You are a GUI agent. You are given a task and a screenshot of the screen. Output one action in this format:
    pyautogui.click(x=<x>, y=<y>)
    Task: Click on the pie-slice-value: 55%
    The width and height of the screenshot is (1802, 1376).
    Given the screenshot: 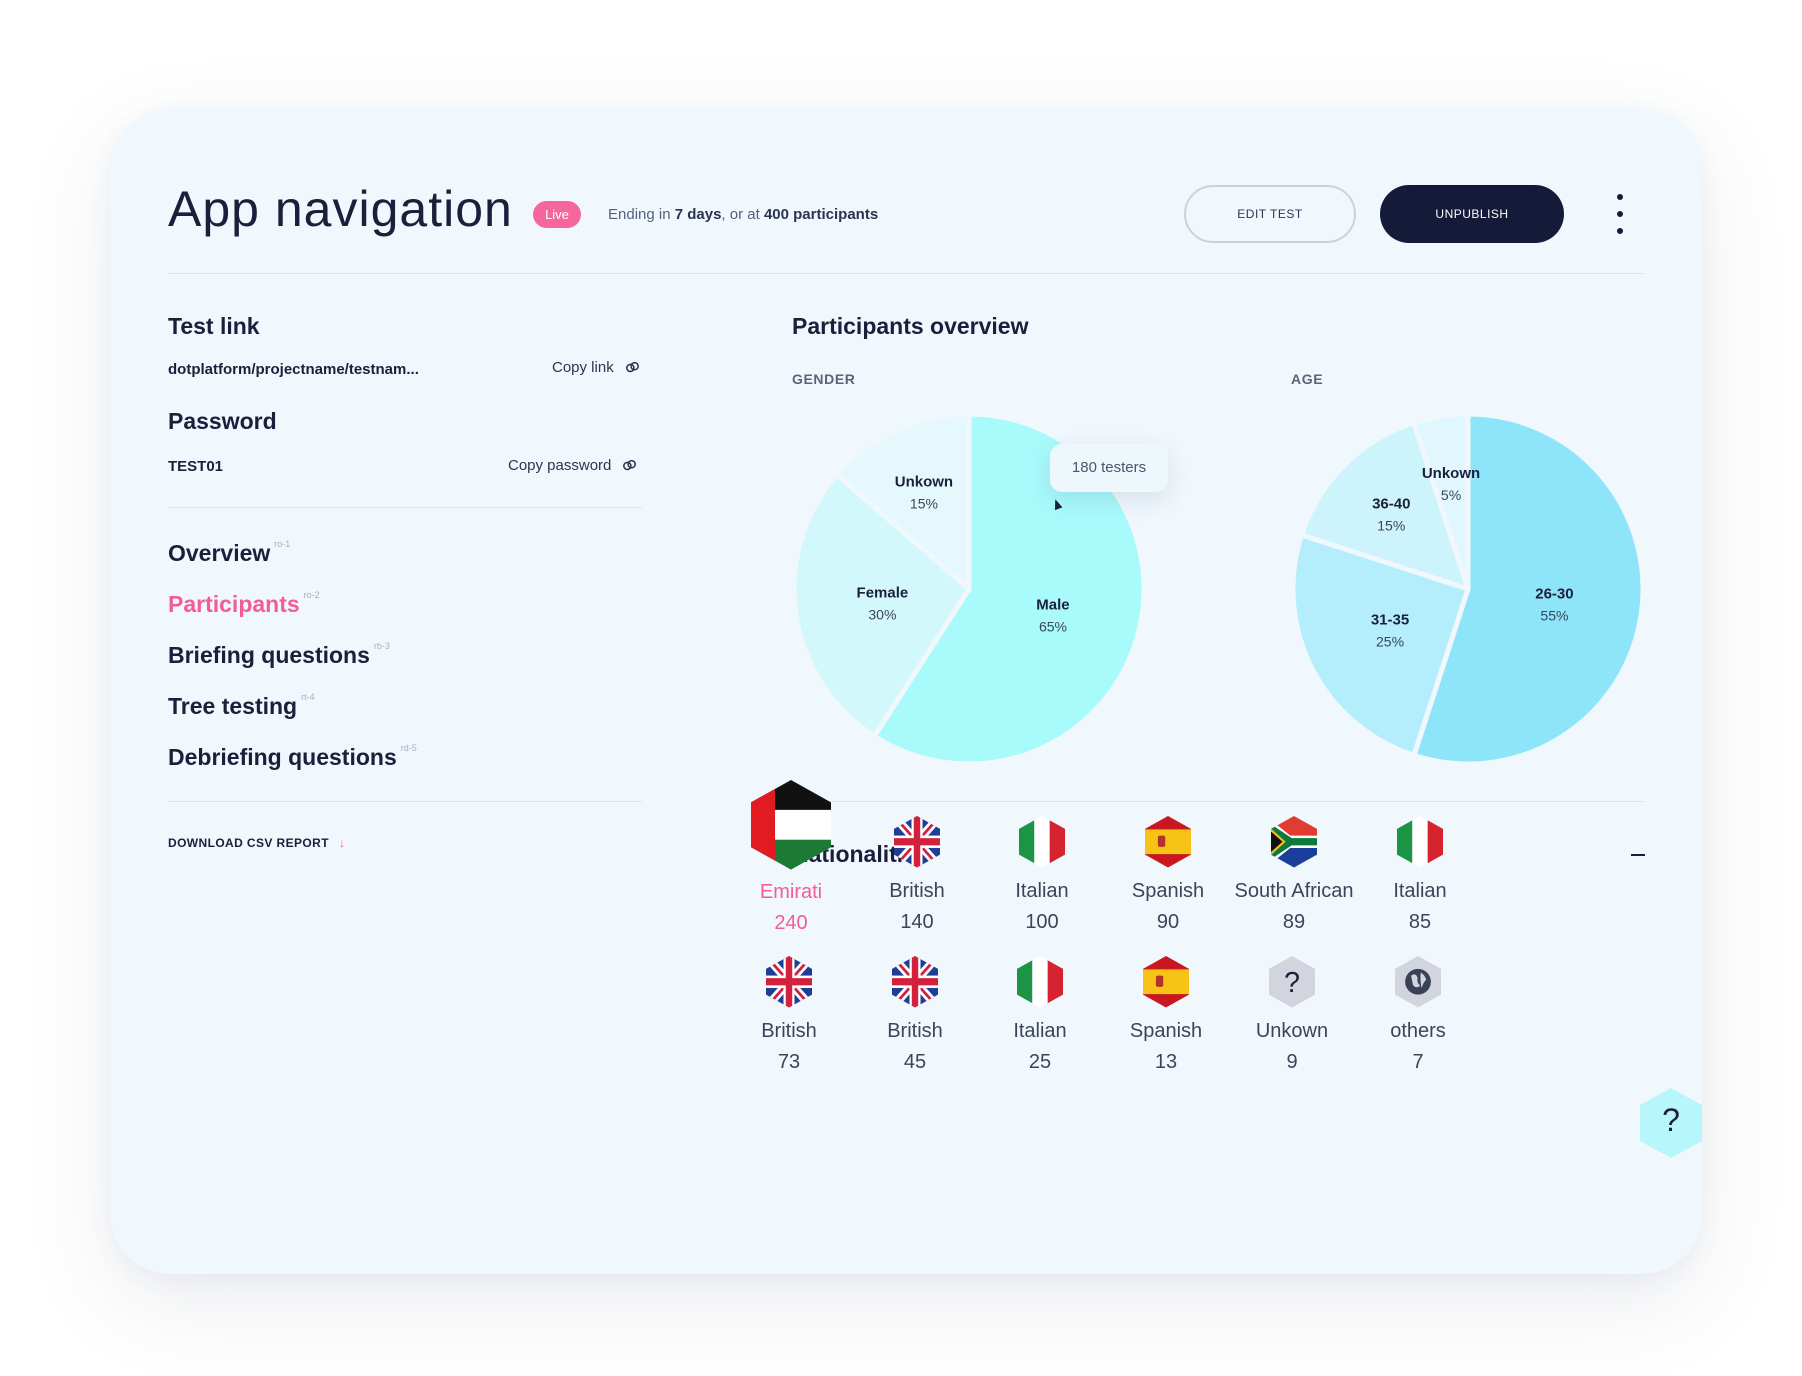 What is the action you would take?
    pyautogui.click(x=1554, y=616)
    